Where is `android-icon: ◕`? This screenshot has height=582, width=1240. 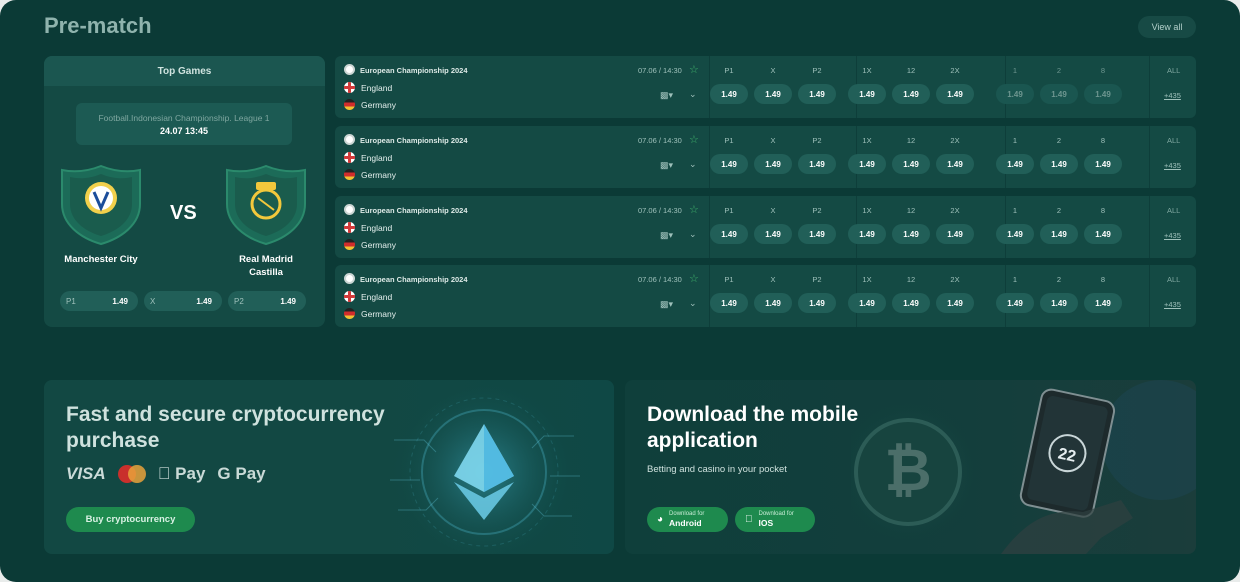 android-icon: ◕ is located at coordinates (660, 519).